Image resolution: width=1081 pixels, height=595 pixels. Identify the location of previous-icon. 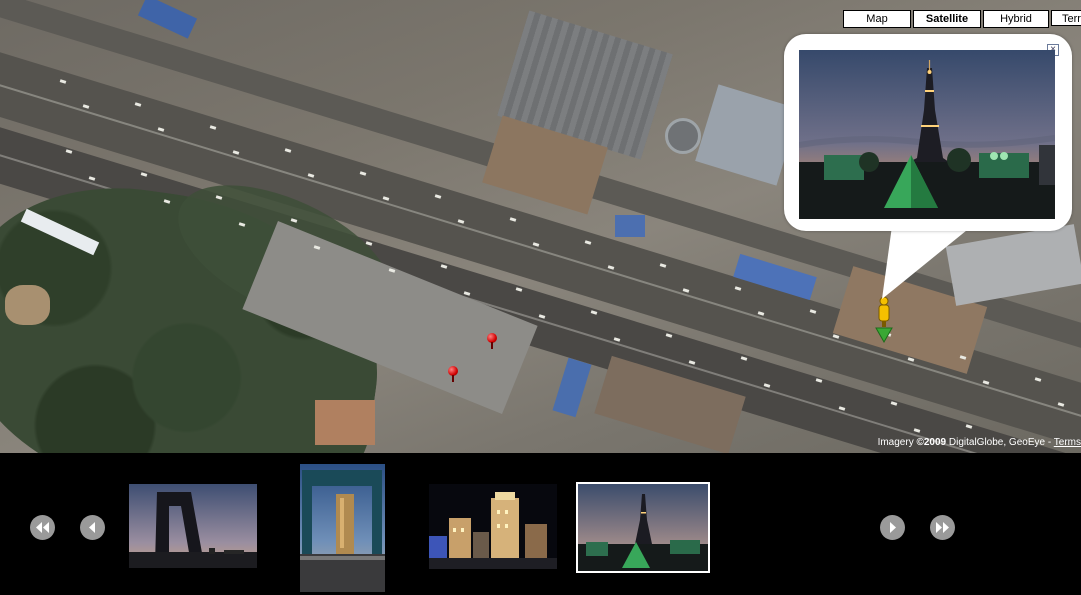
(92, 527).